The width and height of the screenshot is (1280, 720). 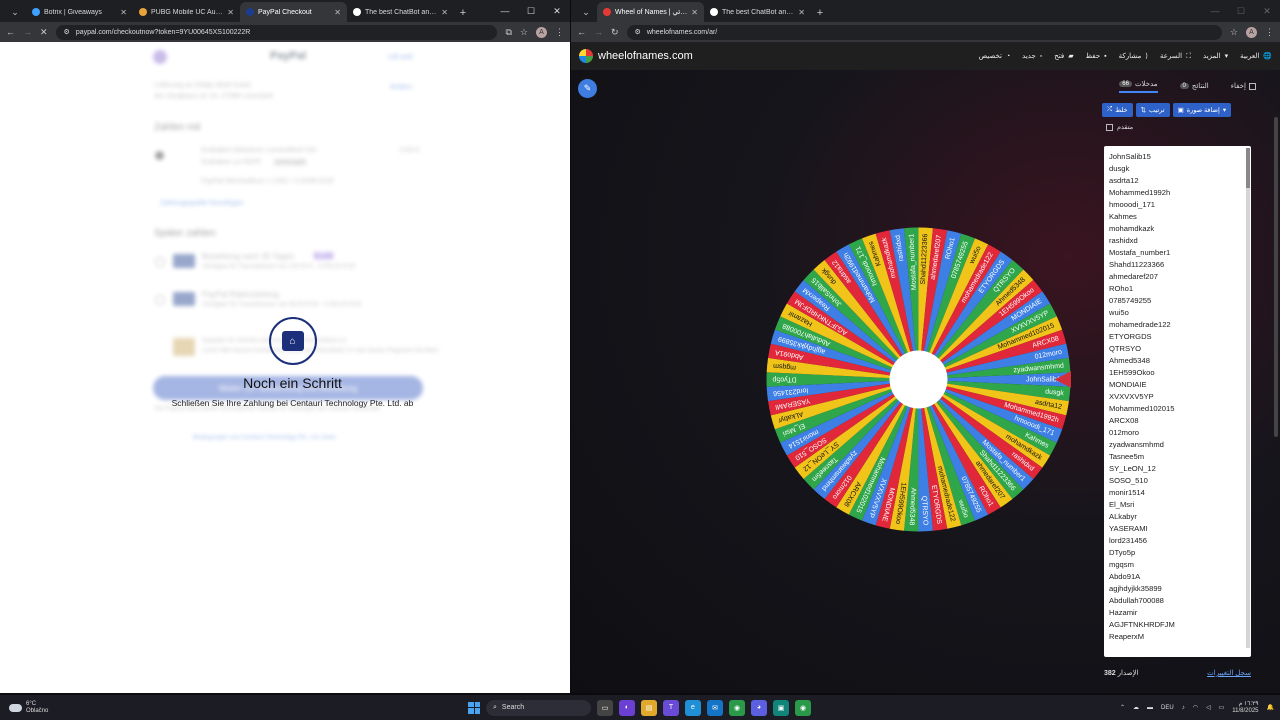 I want to click on left-tab-2: PayPal Checkout ✕, so click(x=293, y=12).